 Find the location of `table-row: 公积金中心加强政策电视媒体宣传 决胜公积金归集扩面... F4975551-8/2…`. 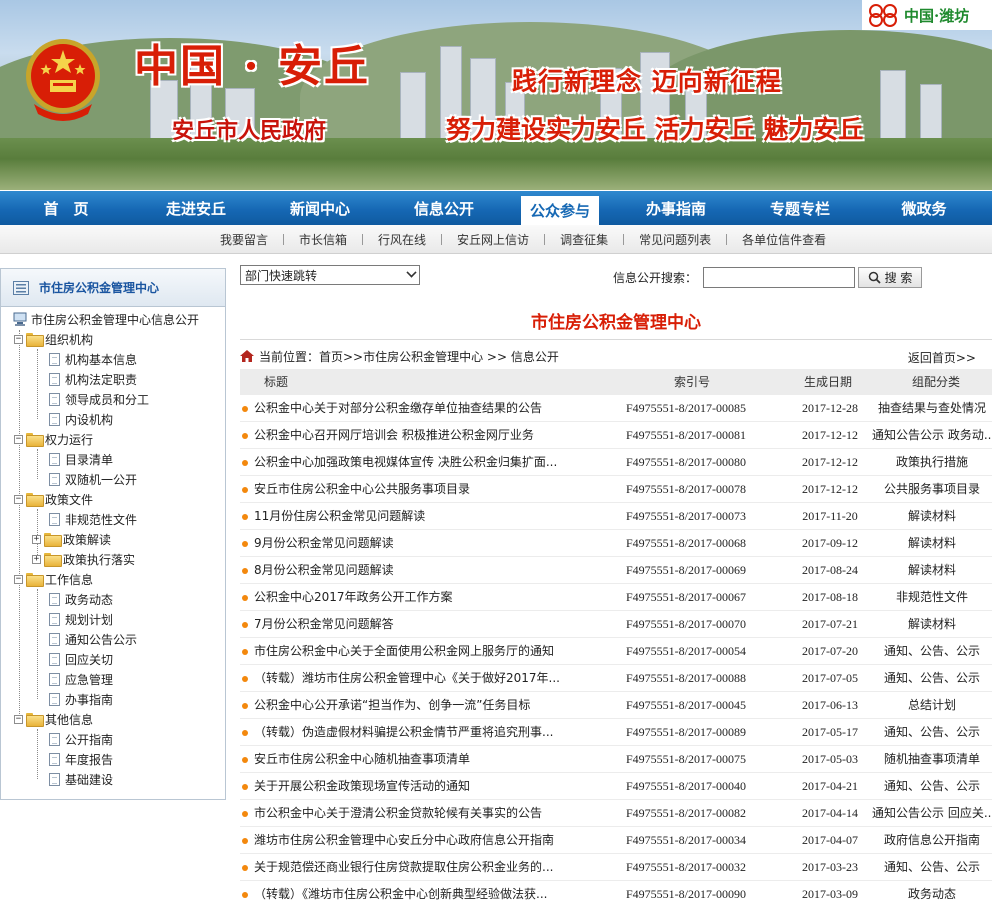

table-row: 公积金中心加强政策电视媒体宣传 决胜公积金归集扩面... F4975551-8/2… is located at coordinates (616, 462).